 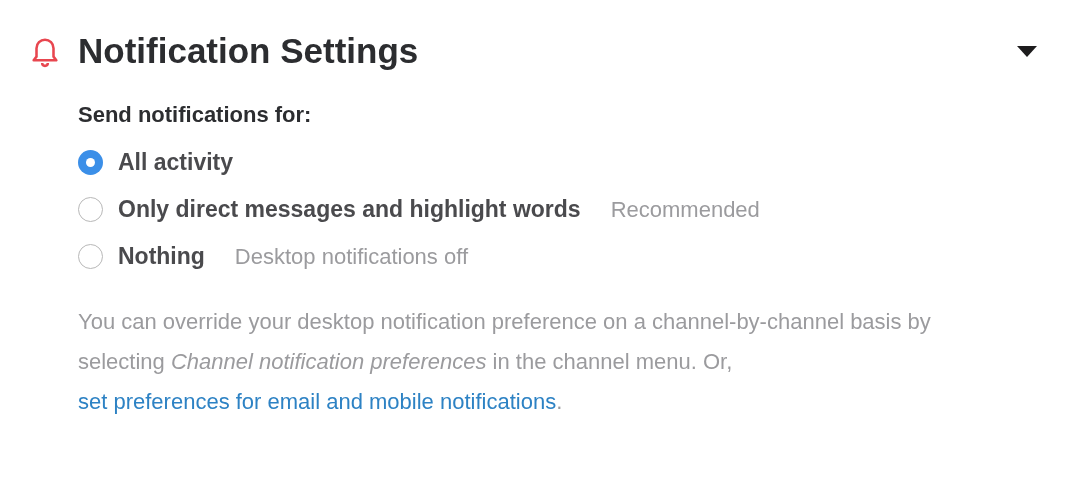 I want to click on option-label: All activity, so click(x=176, y=162).